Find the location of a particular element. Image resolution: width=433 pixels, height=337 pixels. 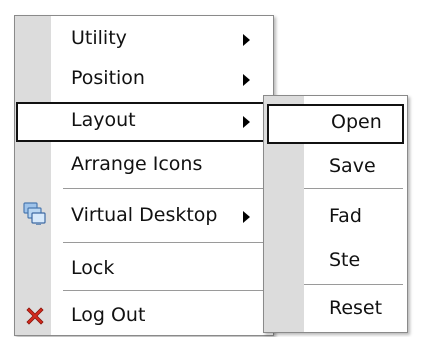

menu-item-label: Virtual Desktop is located at coordinates (144, 215).